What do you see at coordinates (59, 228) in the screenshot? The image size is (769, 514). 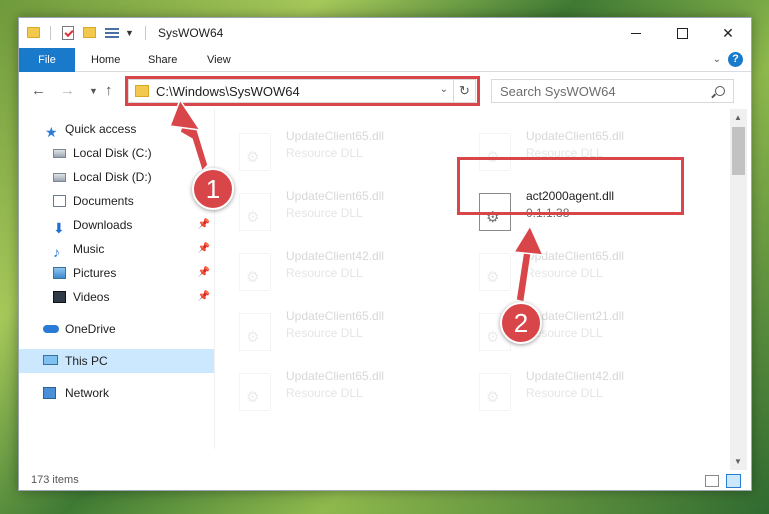 I see `download-icon: ⬇` at bounding box center [59, 228].